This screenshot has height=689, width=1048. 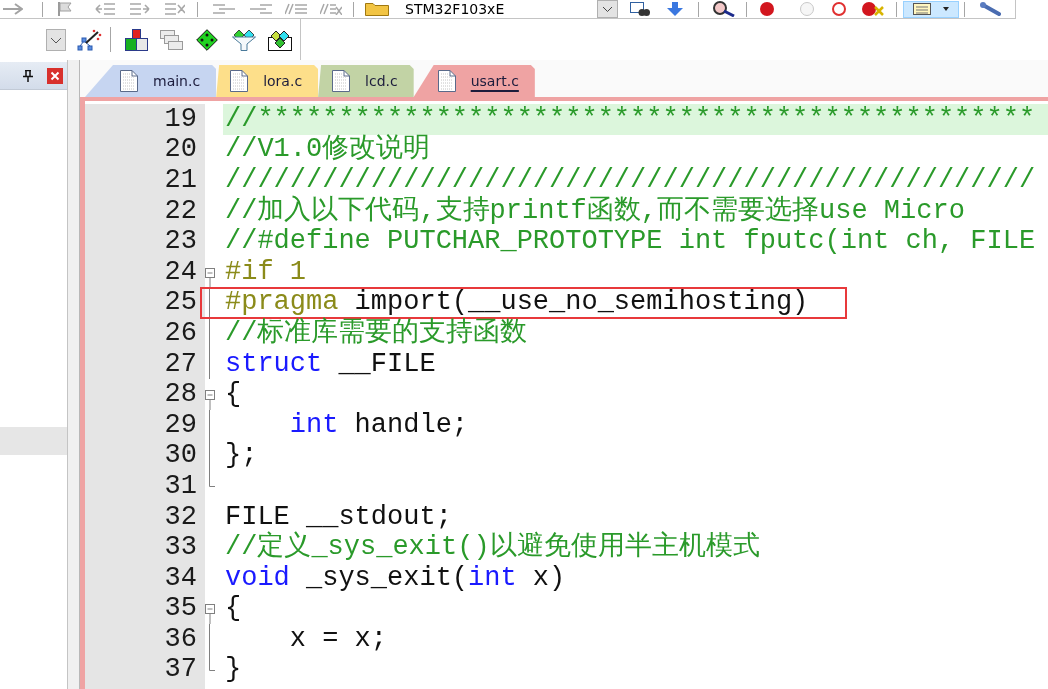 I want to click on stacked-windows-icon, so click(x=171, y=39).